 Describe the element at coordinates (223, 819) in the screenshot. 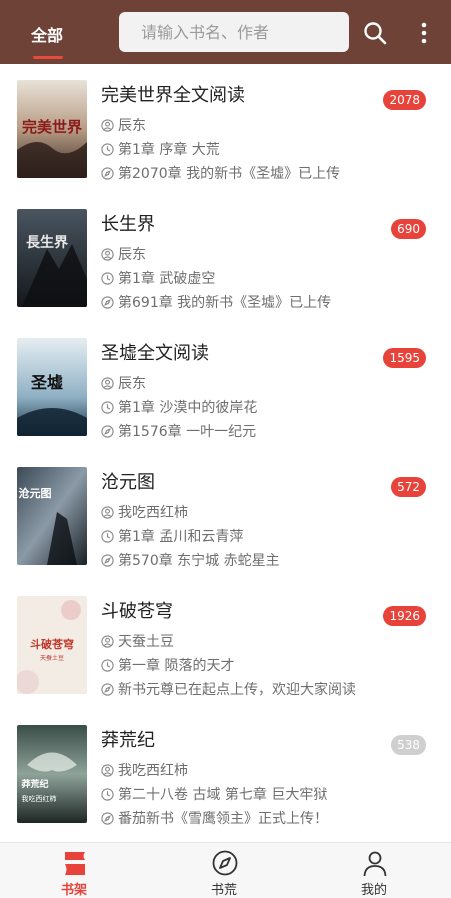

I see `latest-chapter-text: 番茄新书《雪鹰领主》正式上传！` at that location.